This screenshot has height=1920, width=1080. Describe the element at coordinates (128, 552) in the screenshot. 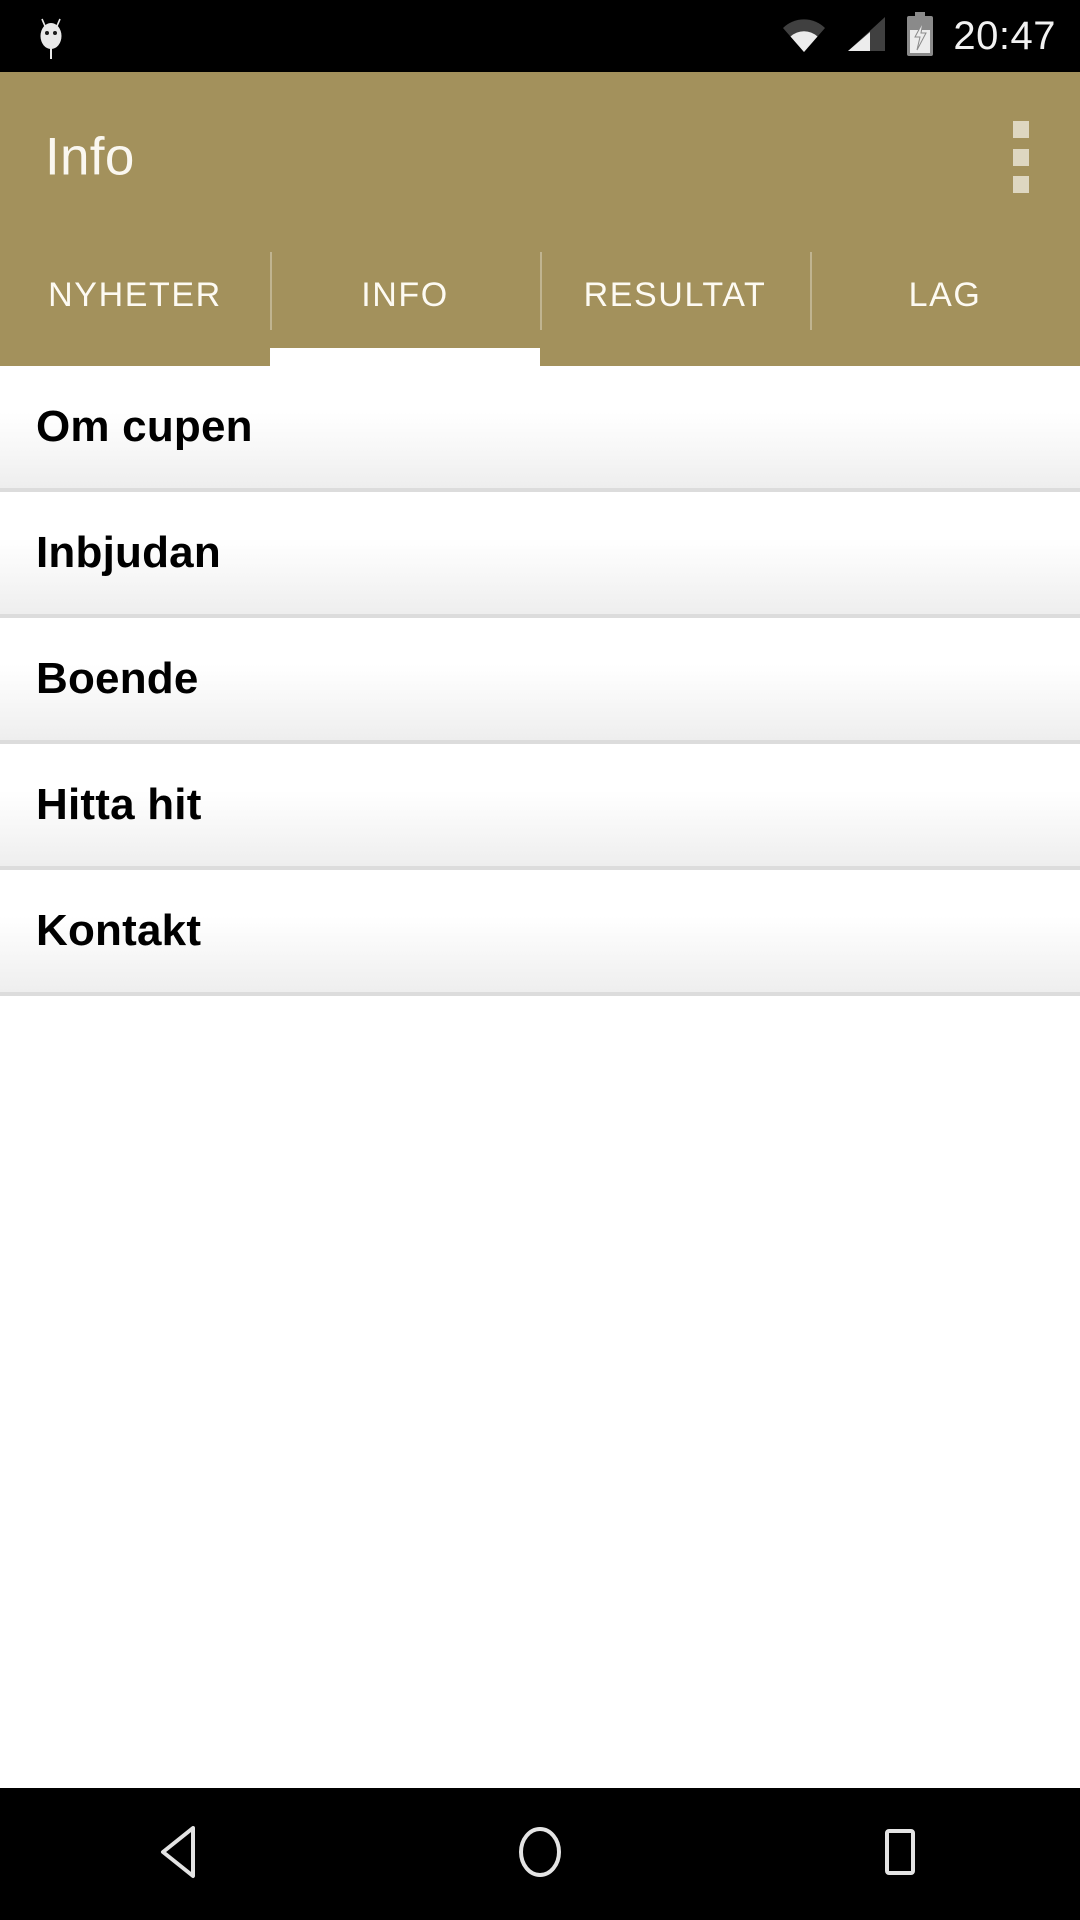

I see `list-item-label: Inbjudan` at that location.